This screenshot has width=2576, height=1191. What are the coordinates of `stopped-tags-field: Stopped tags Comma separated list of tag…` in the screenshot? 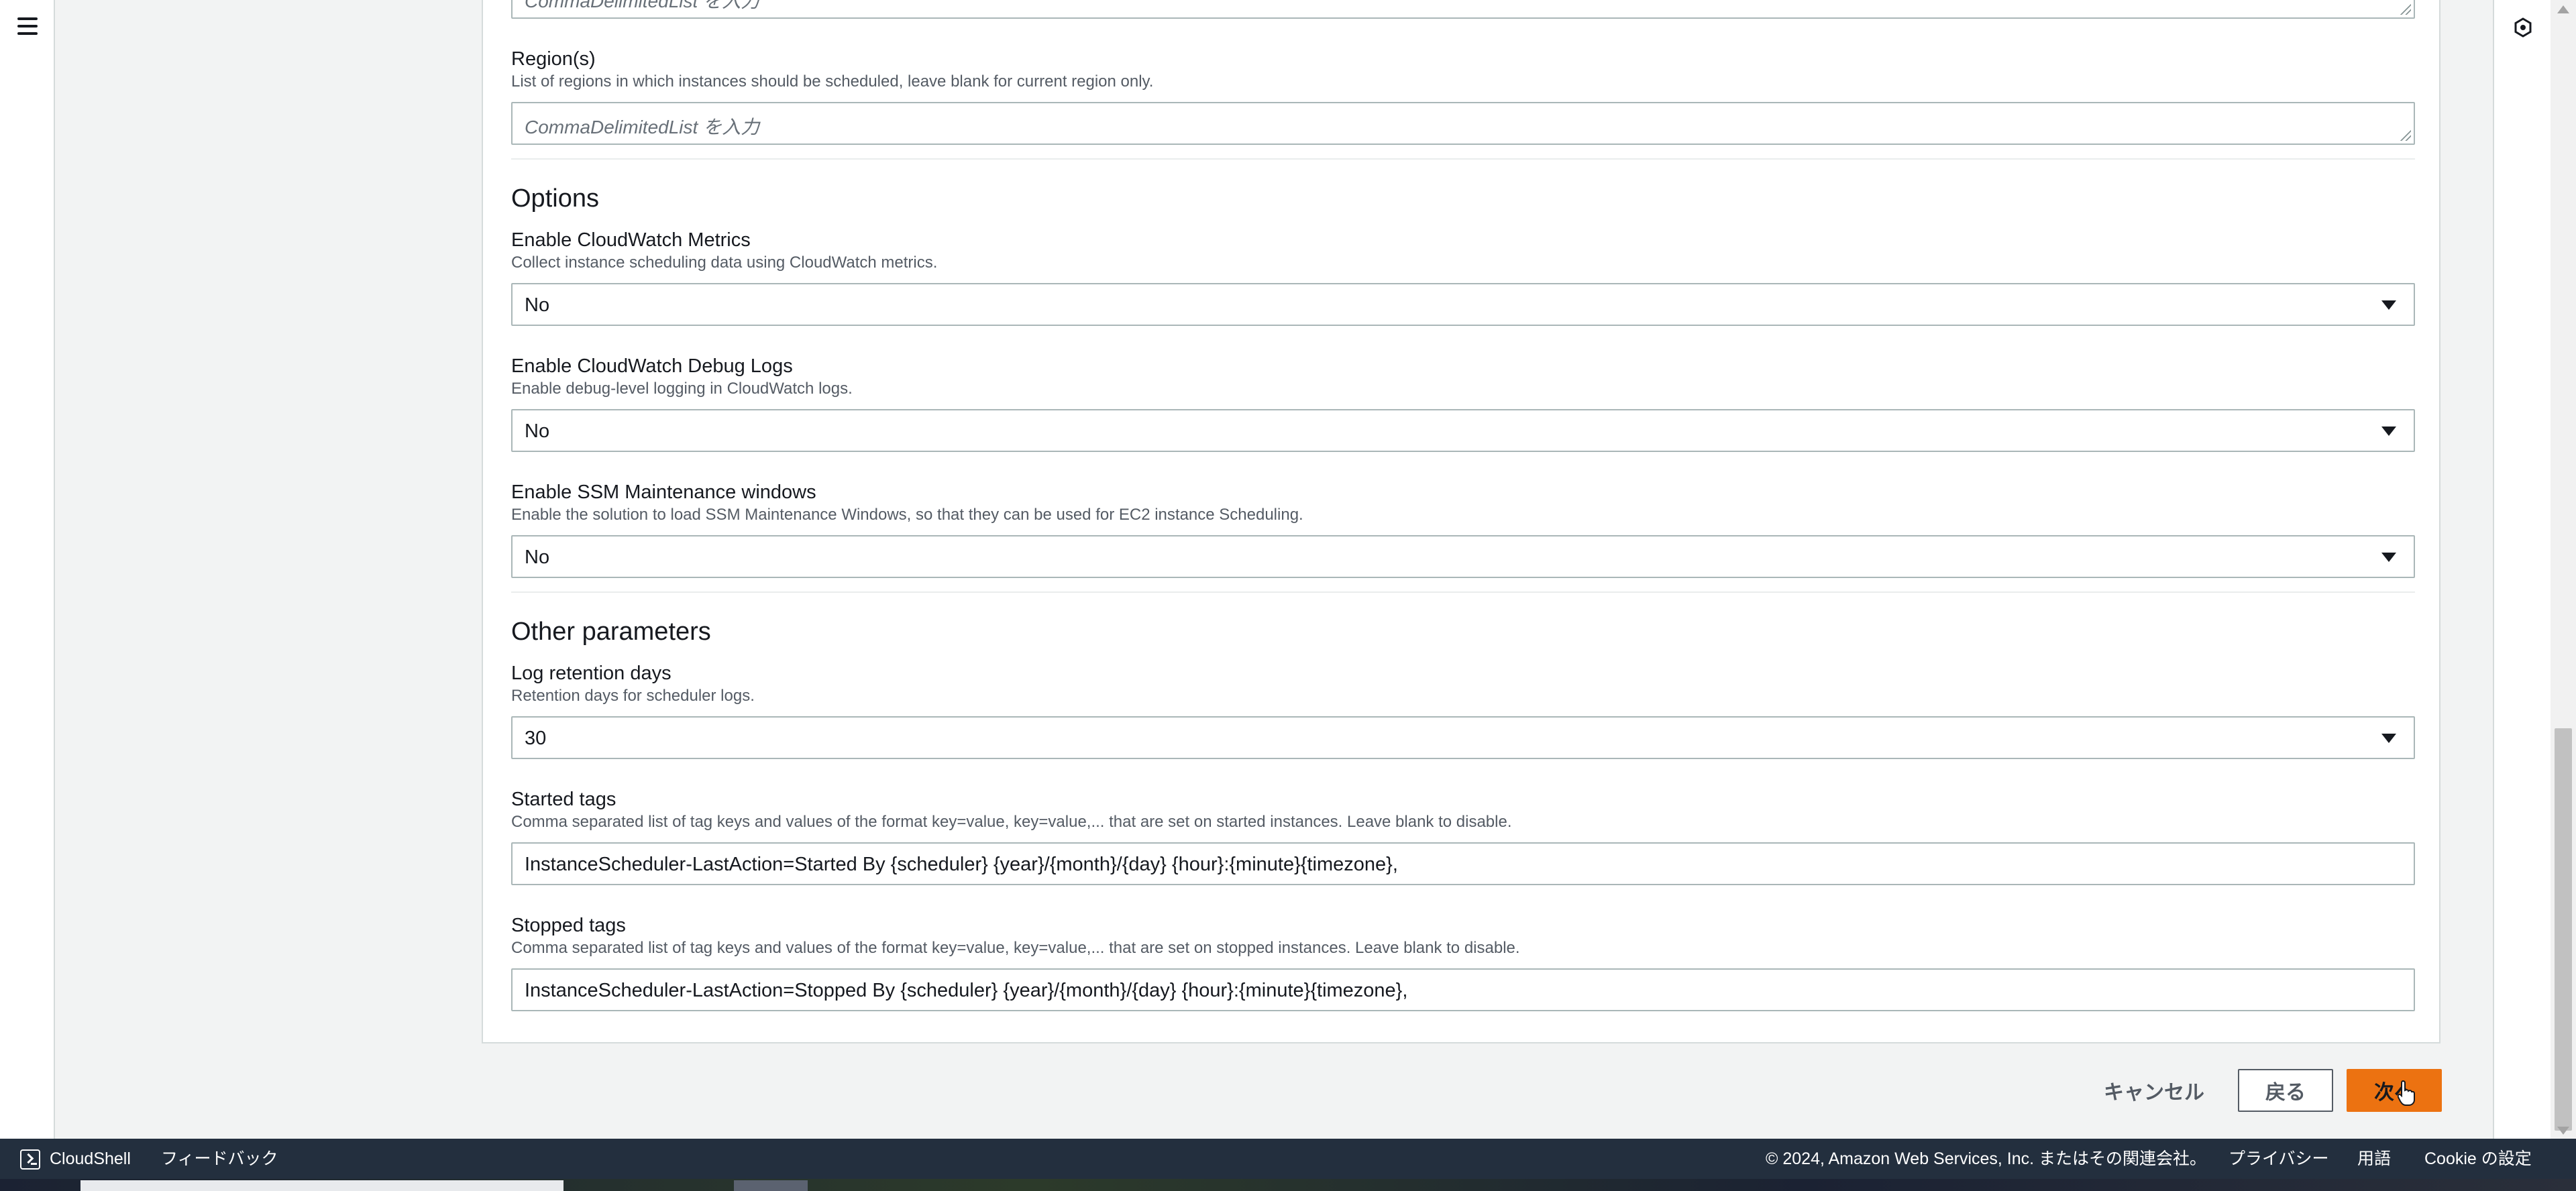 It's located at (1463, 936).